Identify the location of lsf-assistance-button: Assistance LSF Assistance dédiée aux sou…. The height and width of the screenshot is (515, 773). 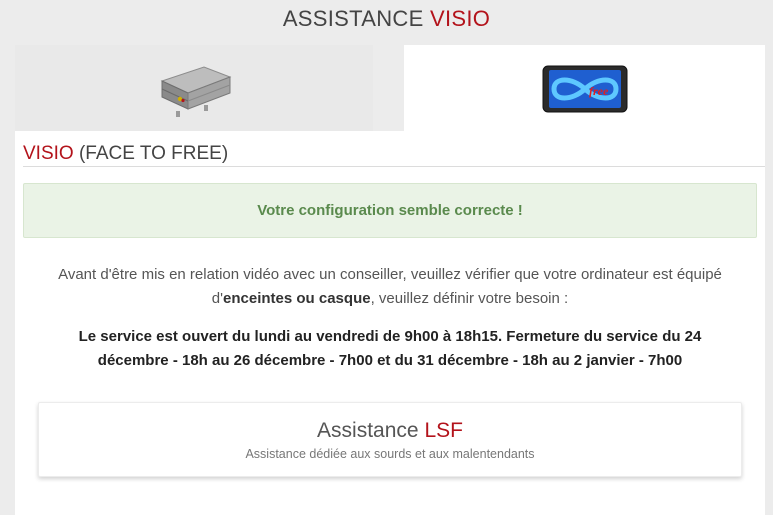
(390, 439).